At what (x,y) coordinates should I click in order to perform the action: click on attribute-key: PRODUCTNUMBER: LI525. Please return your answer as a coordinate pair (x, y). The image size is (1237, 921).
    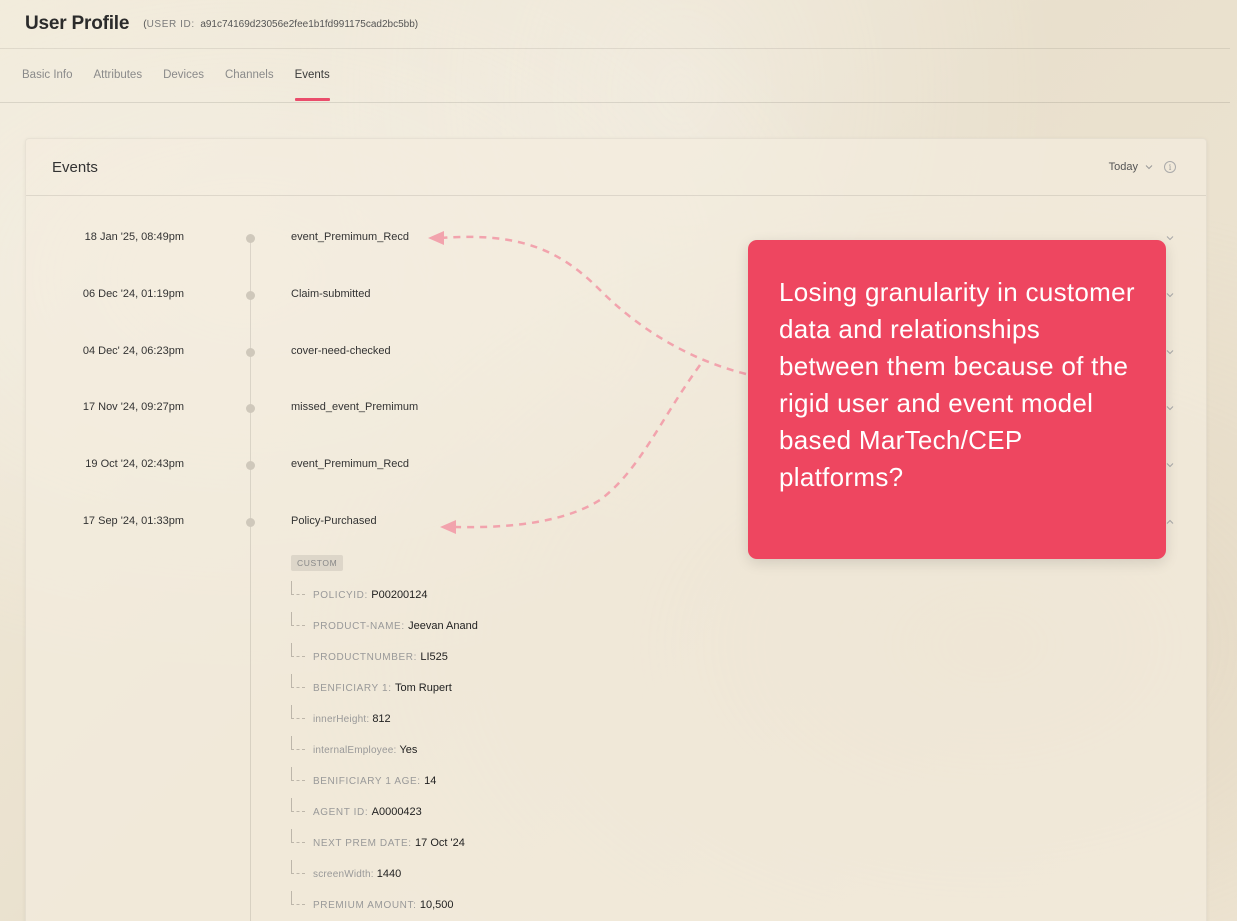
    Looking at the image, I should click on (380, 657).